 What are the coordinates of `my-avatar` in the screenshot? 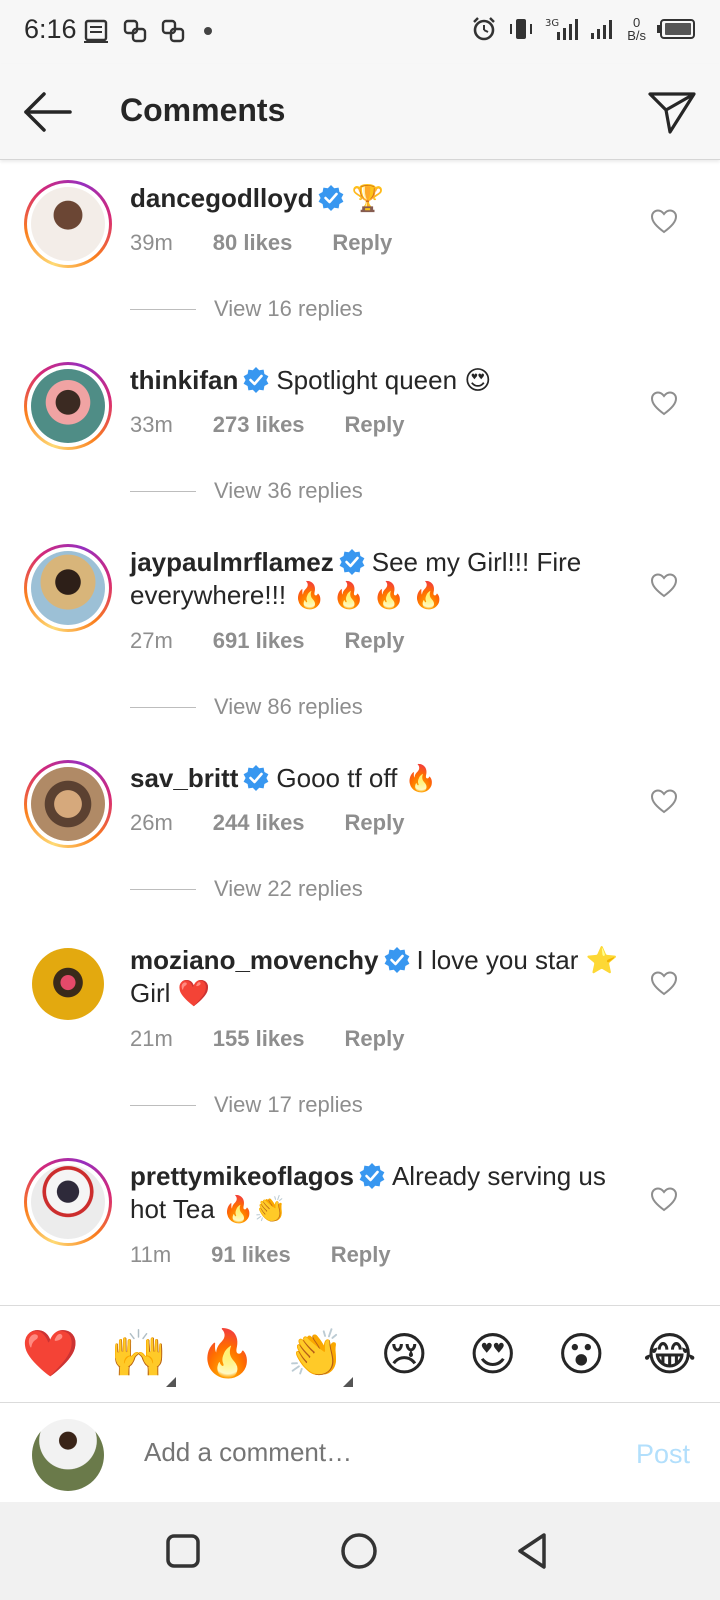 It's located at (68, 1455).